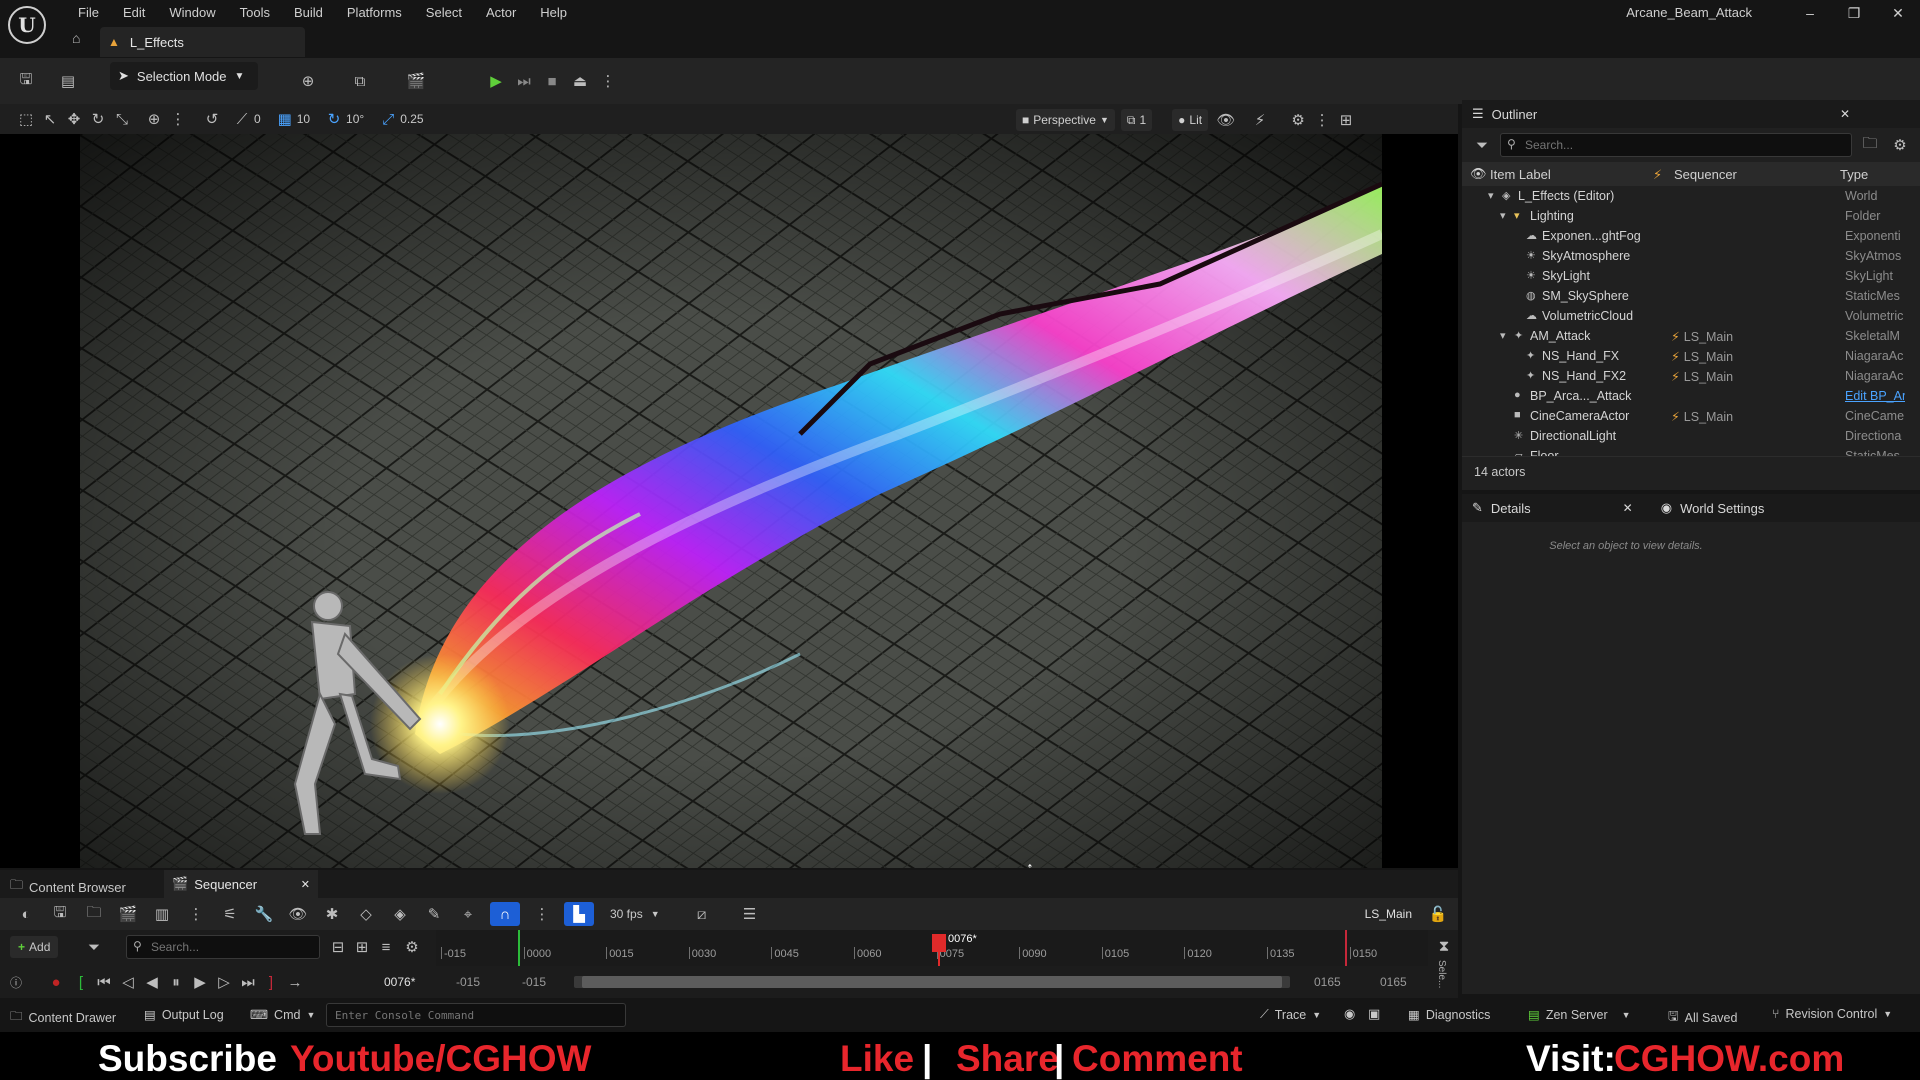 This screenshot has height=1080, width=1920. What do you see at coordinates (285, 119) in the screenshot?
I see `grid-snap-icon: ▦` at bounding box center [285, 119].